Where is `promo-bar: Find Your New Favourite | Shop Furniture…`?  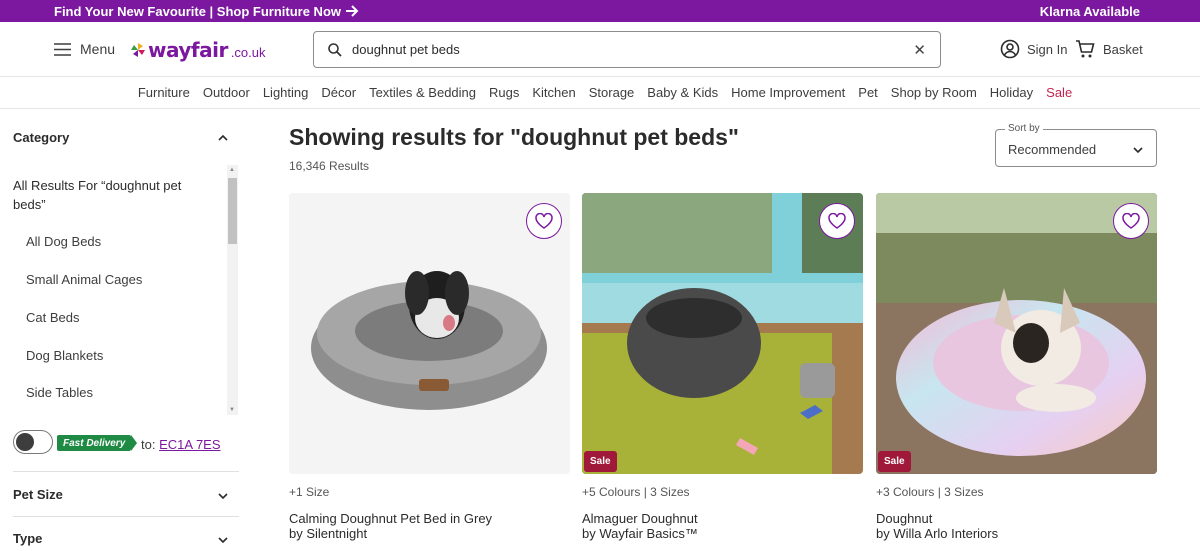
promo-bar: Find Your New Favourite | Shop Furniture… is located at coordinates (600, 11).